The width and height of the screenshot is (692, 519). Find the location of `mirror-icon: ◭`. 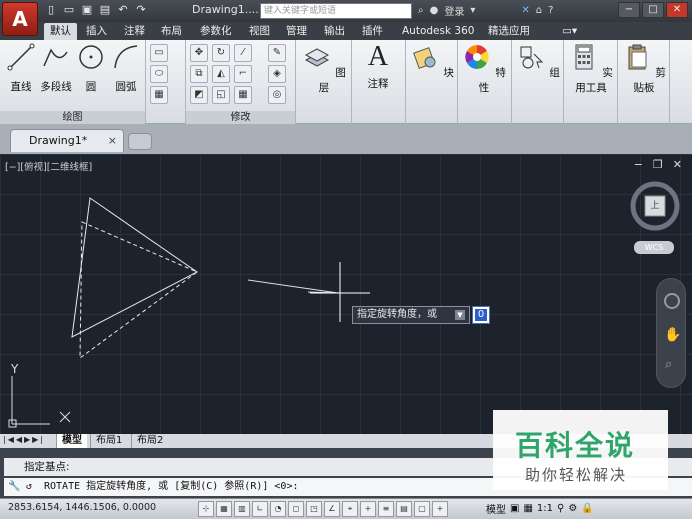

mirror-icon: ◭ is located at coordinates (221, 74).